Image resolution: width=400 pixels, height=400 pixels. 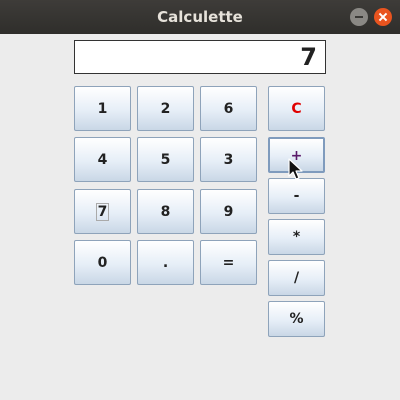 I want to click on percent-button: %, so click(x=296, y=319).